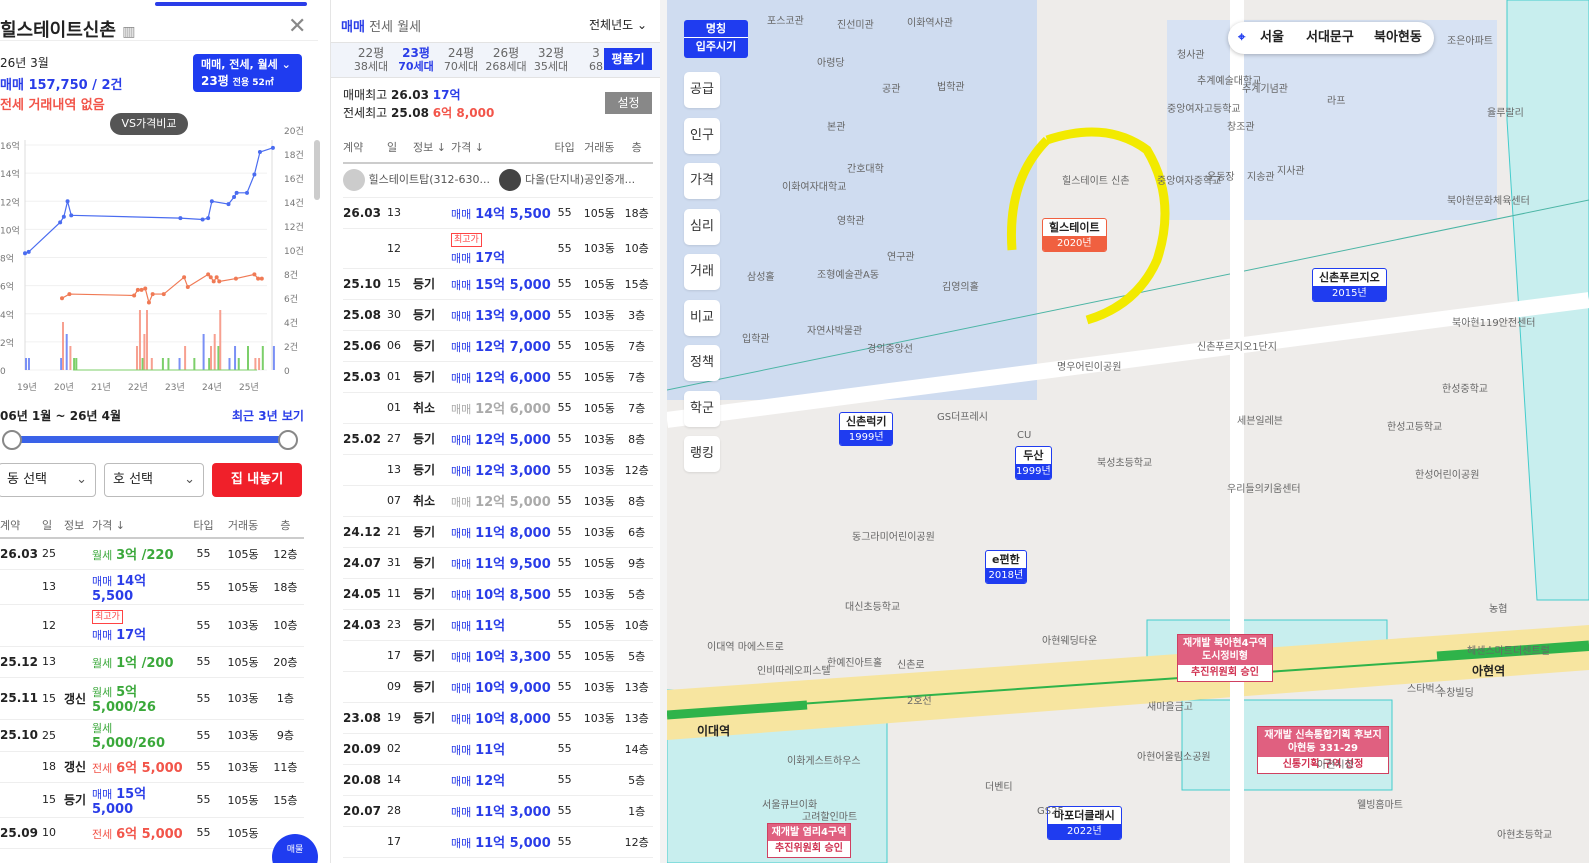 The height and width of the screenshot is (863, 1589). I want to click on breadcrumb-city: 서울, so click(1272, 38).